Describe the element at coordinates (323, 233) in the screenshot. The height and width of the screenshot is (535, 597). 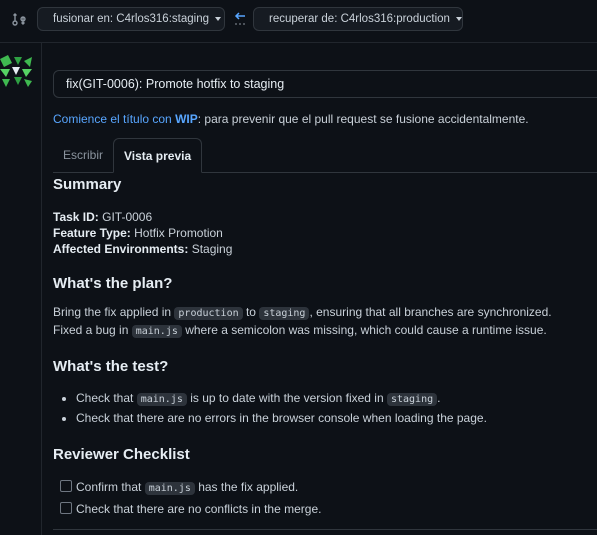
I see `feature-type-line: Feature Type: Hotfix Promotion` at that location.